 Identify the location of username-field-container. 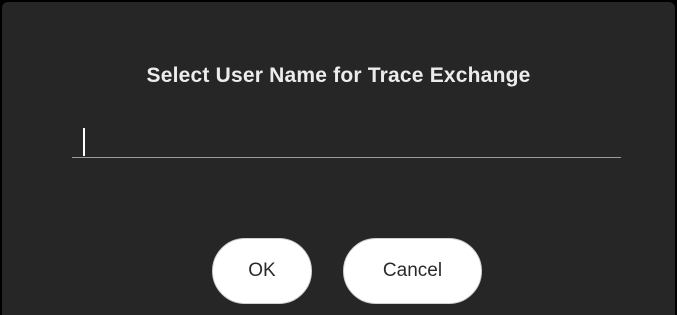
(346, 139).